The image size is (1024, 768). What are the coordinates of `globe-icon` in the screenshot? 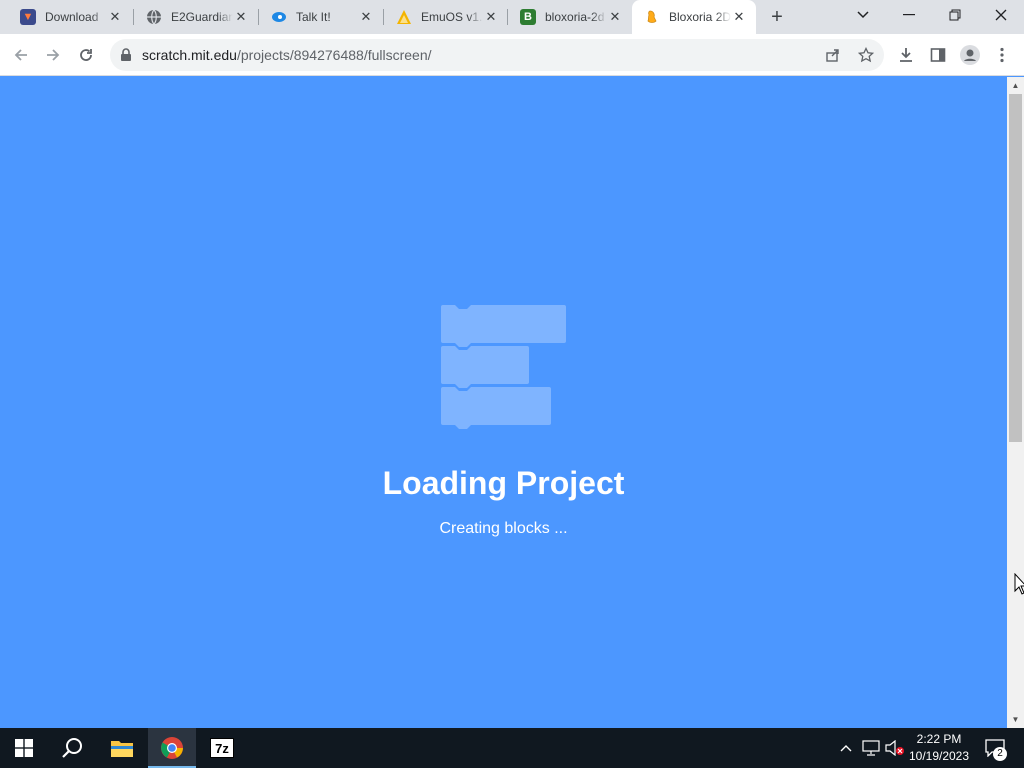 It's located at (154, 17).